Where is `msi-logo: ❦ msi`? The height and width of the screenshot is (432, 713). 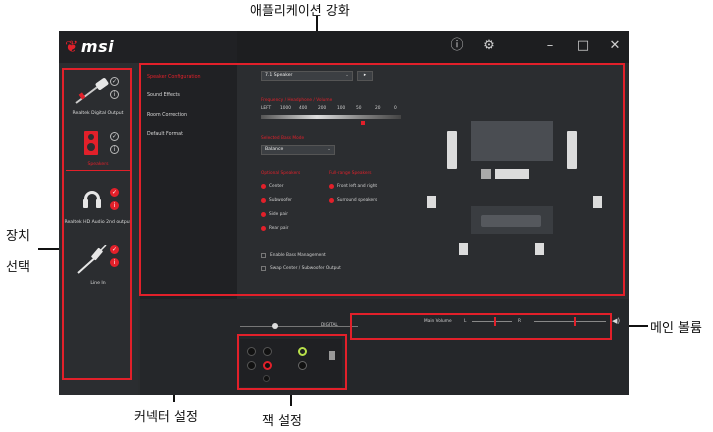 msi-logo: ❦ msi is located at coordinates (89, 46).